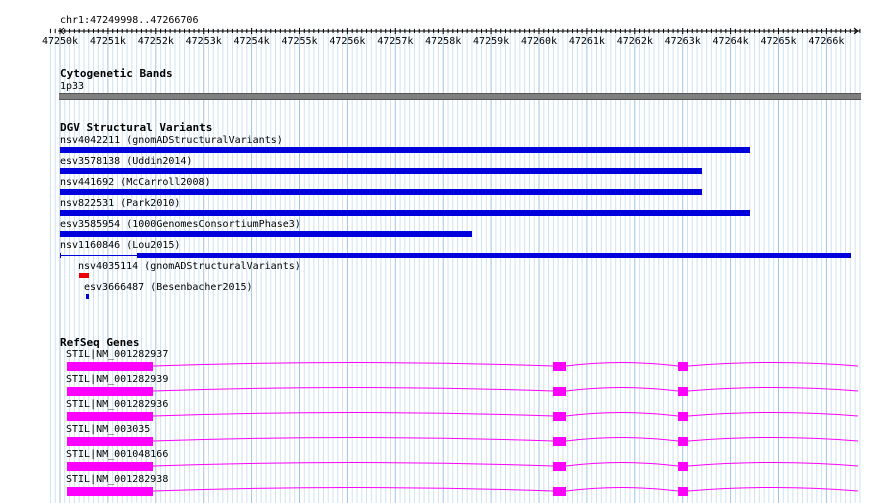 This screenshot has height=503, width=890. I want to click on ruler-tick-label: 47254k, so click(252, 41).